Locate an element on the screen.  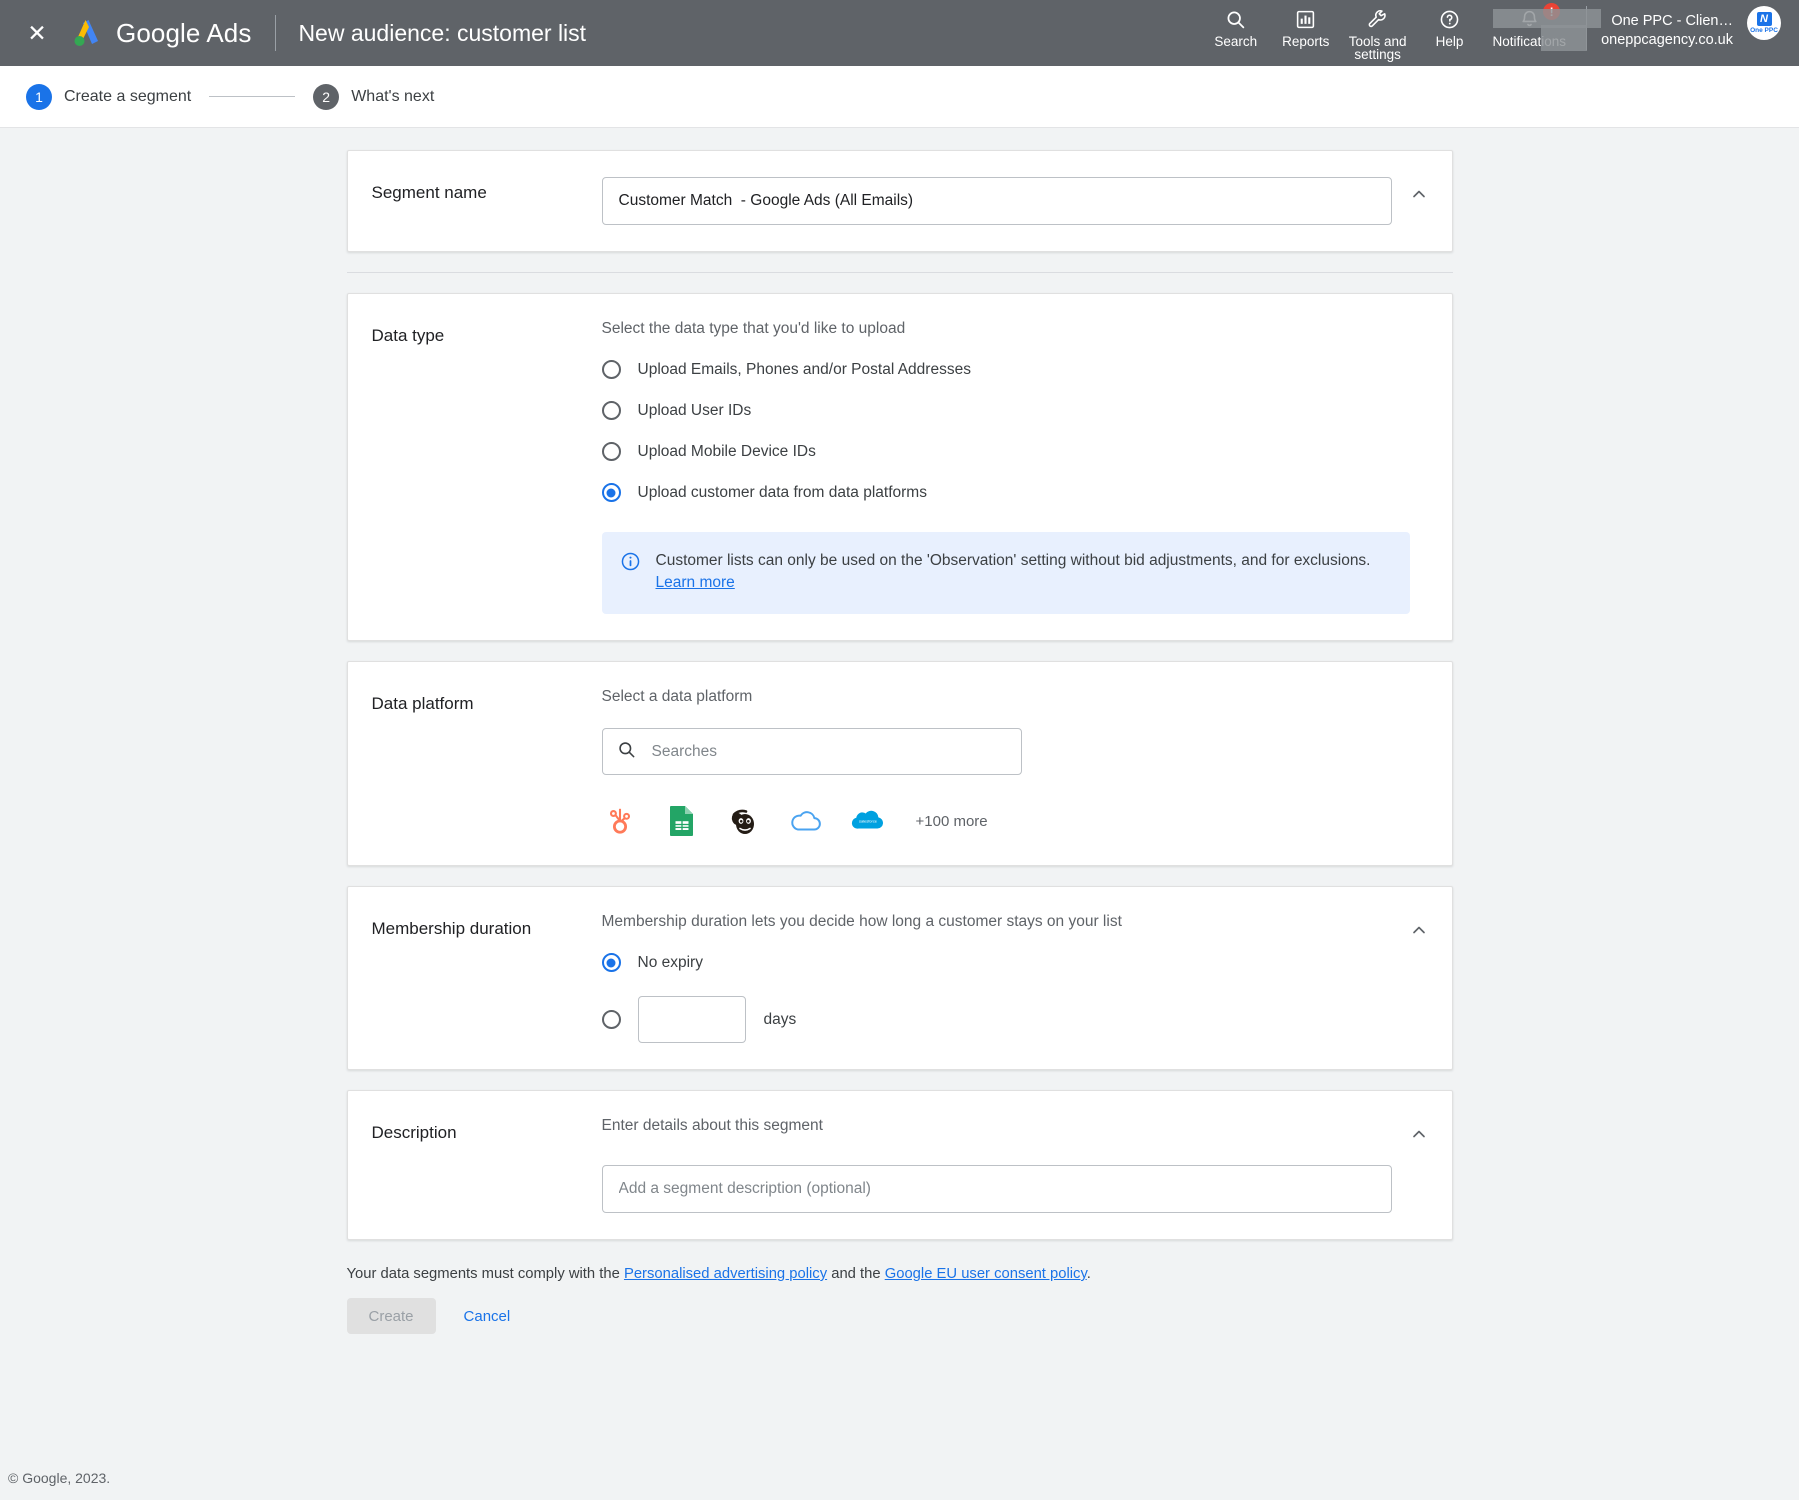
appbar-actions: Search Reports Tools and settings Help ! is located at coordinates (1491, 33).